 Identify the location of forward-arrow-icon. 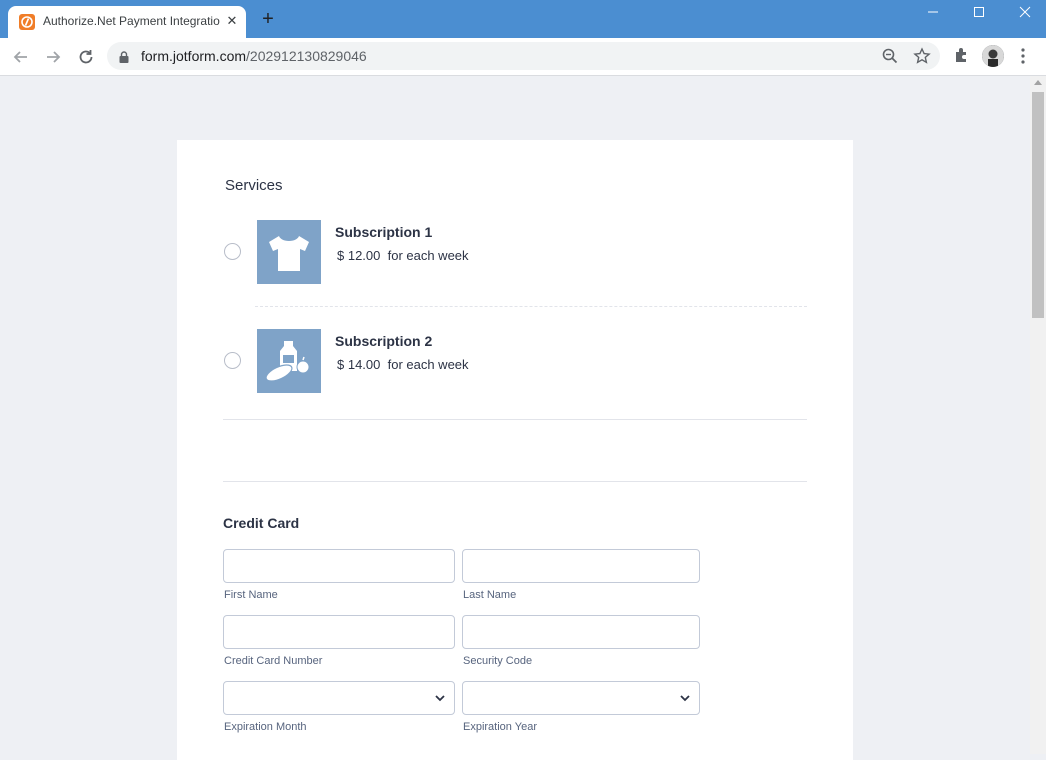
(53, 57).